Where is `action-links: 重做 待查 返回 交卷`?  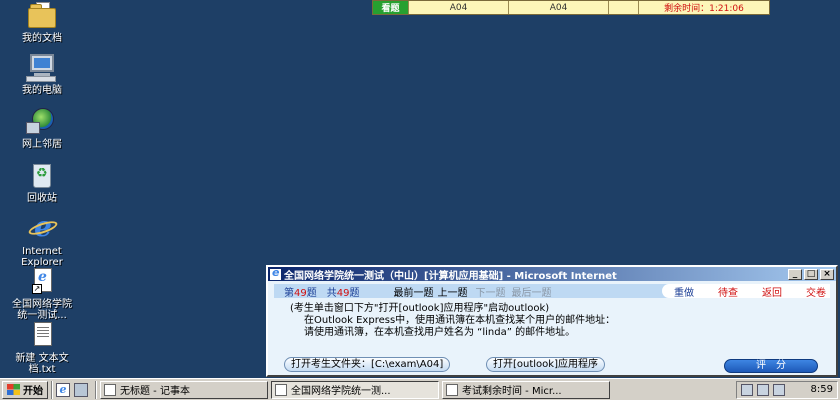
action-links: 重做 待查 返回 交卷 is located at coordinates (746, 291).